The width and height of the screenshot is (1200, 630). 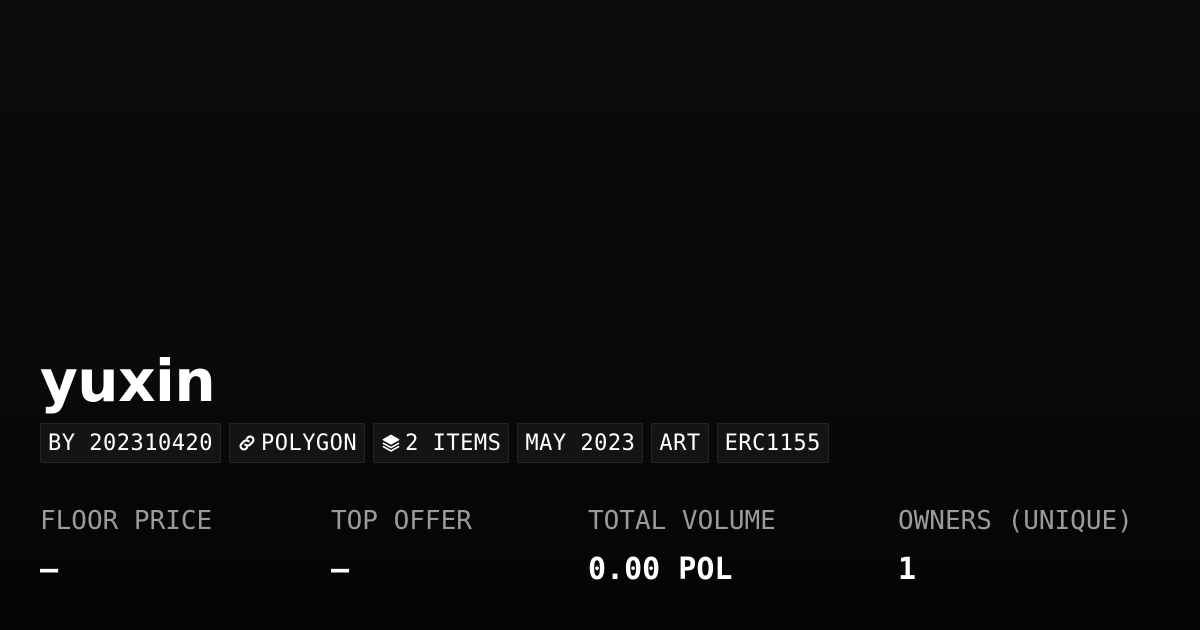 What do you see at coordinates (660, 569) in the screenshot?
I see `total-volume-value: 0.00 POL` at bounding box center [660, 569].